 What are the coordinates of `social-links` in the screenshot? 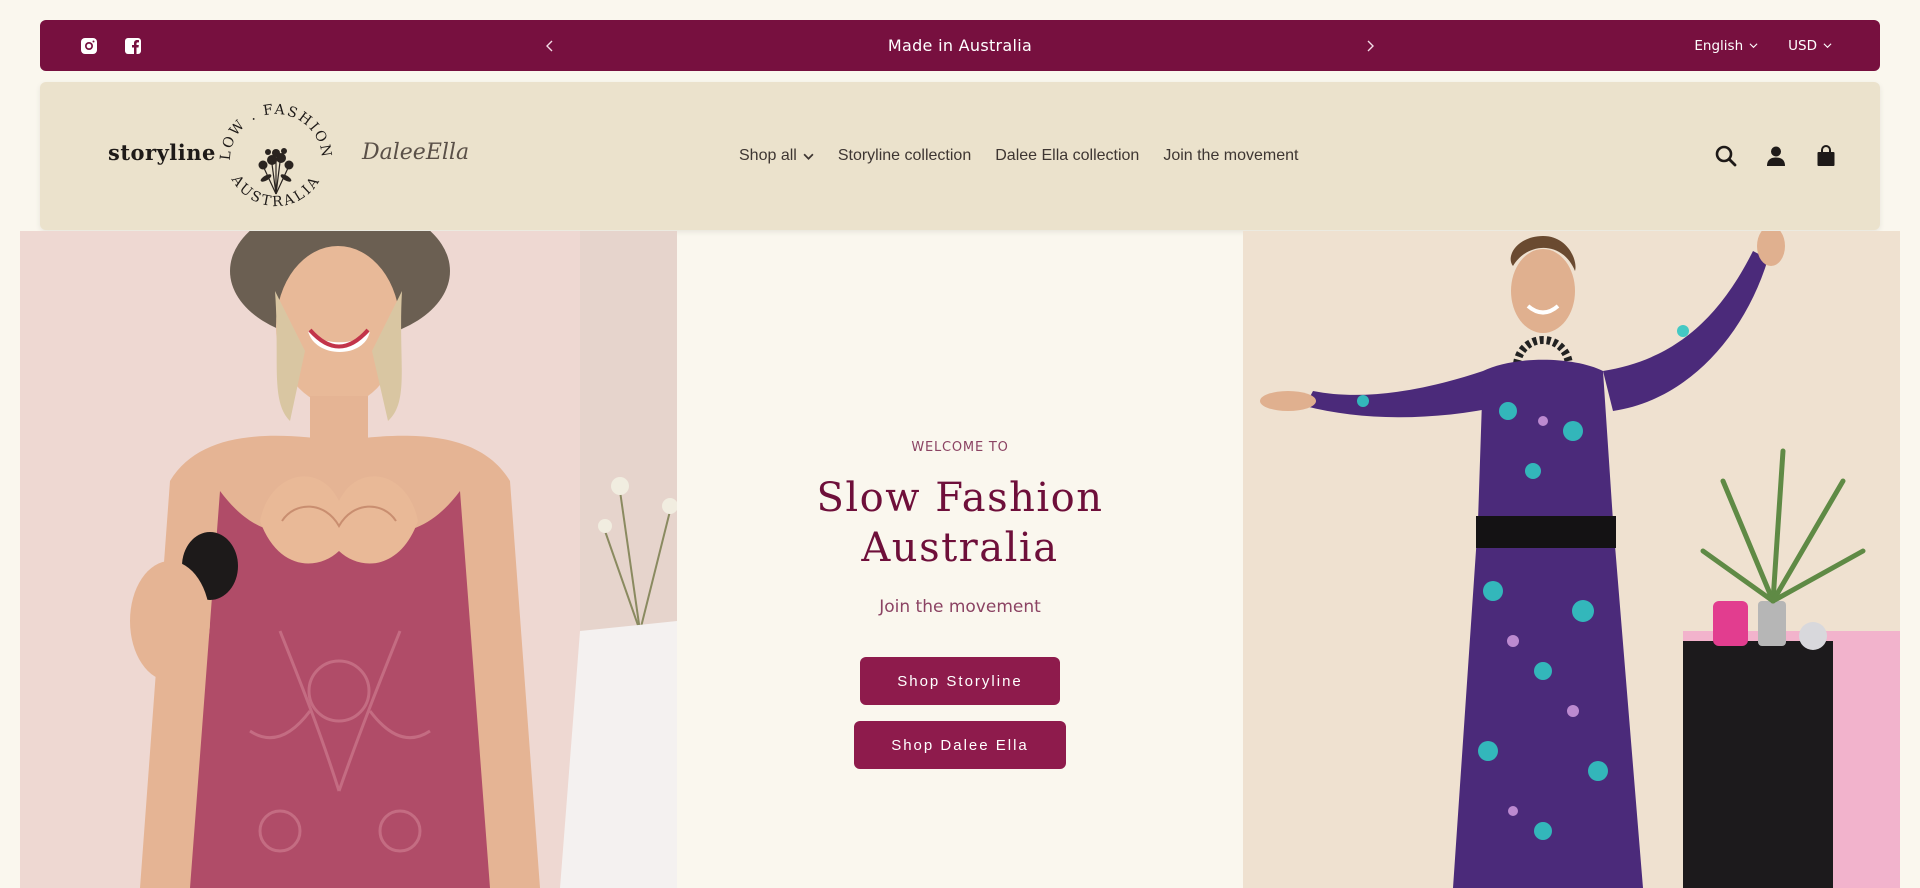 It's located at (111, 45).